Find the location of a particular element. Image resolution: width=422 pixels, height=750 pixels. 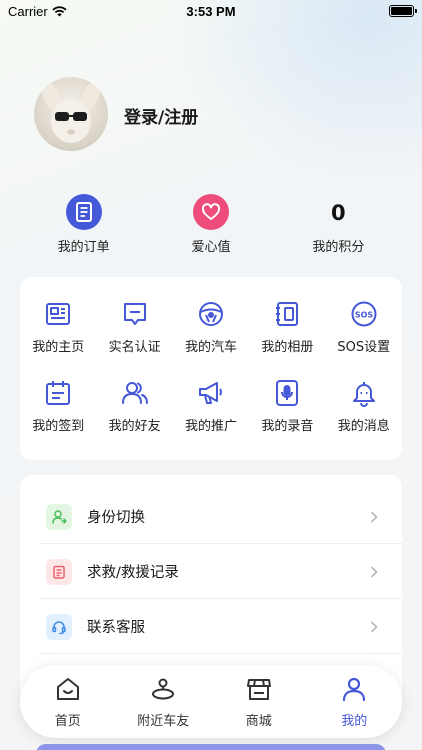

list-item-customer-service: 联系客服 is located at coordinates (211, 626).